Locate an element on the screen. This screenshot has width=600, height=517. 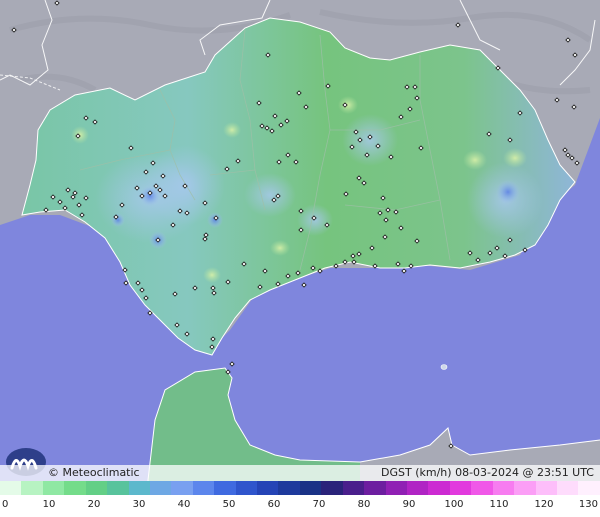
legend-label: 120 is located at coordinates (544, 504).